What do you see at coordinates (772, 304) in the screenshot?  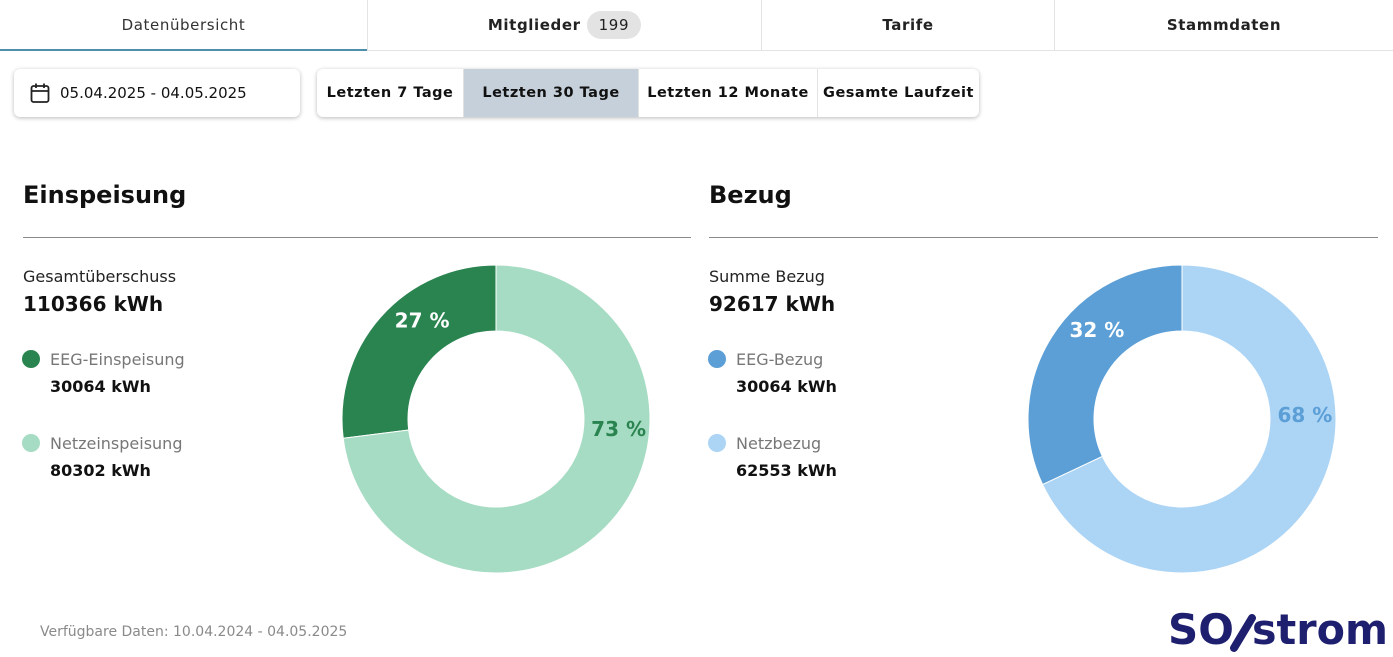 I see `bezug-total-value: 92617 kWh` at bounding box center [772, 304].